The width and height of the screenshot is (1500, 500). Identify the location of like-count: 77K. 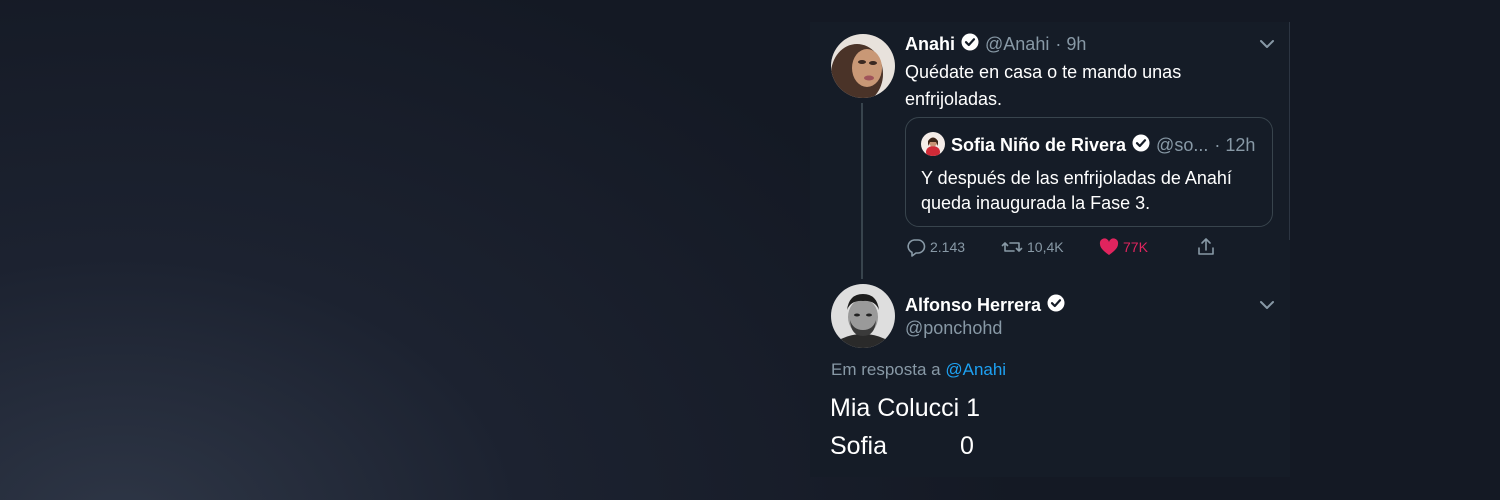
(1135, 247).